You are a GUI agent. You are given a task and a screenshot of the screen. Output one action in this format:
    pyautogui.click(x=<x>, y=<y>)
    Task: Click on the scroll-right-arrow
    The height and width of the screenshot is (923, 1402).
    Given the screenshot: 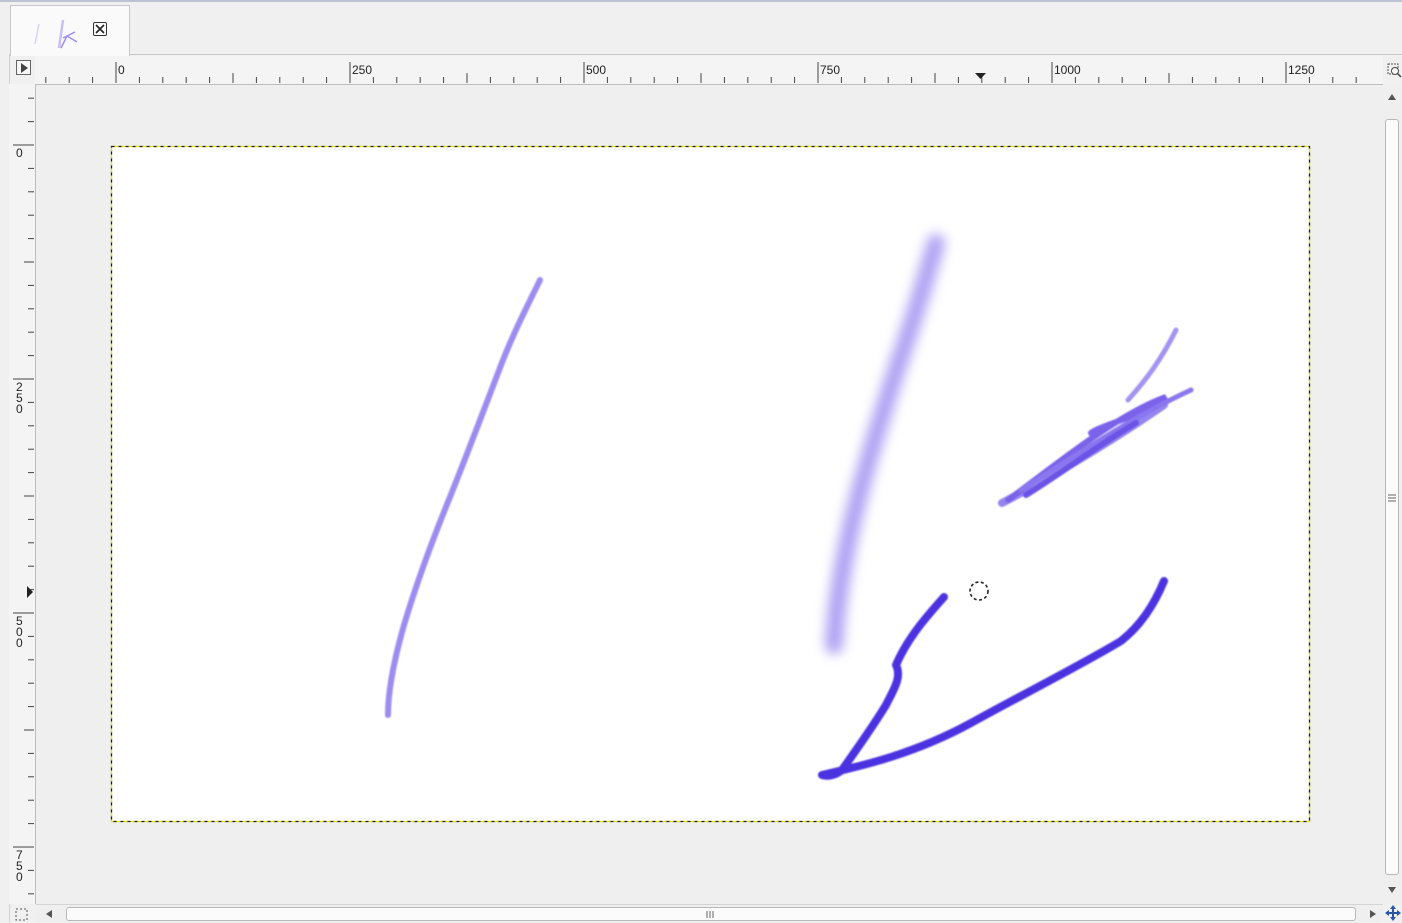 What is the action you would take?
    pyautogui.click(x=1373, y=914)
    